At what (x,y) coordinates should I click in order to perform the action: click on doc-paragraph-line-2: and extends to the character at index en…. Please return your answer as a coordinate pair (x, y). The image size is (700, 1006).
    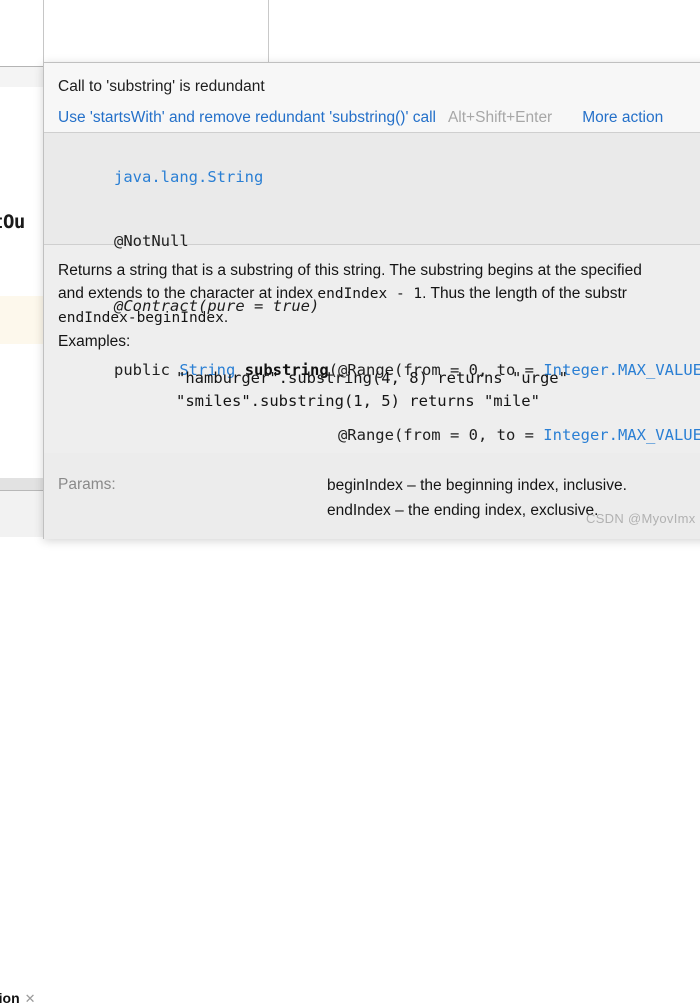
    Looking at the image, I should click on (379, 294).